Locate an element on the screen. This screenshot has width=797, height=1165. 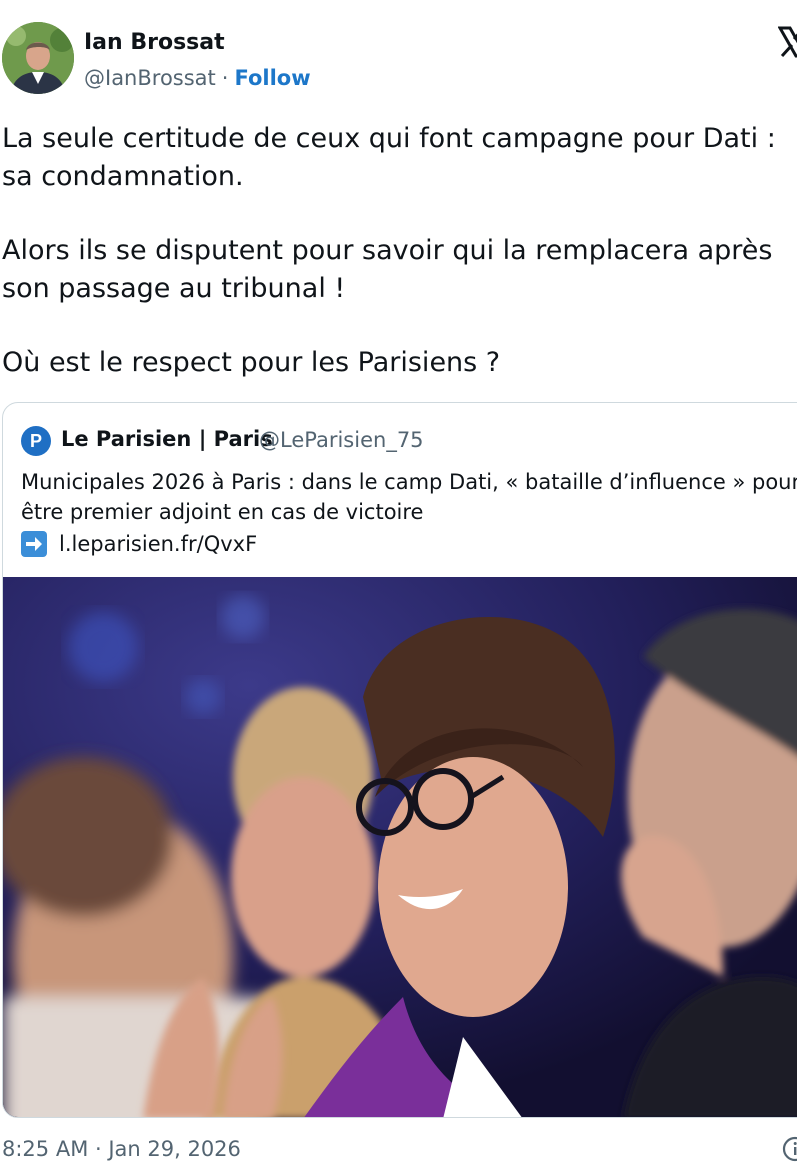
le-parisien-logo: P is located at coordinates (36, 441).